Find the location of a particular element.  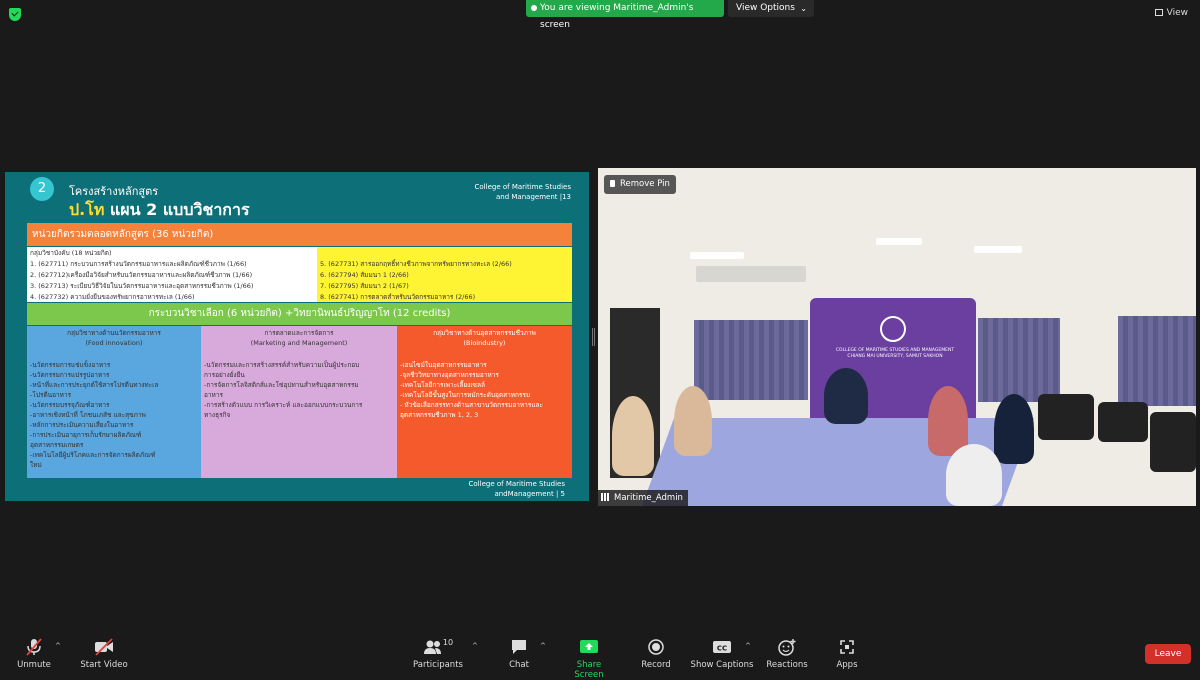

leave-button: Leave is located at coordinates (1168, 654).